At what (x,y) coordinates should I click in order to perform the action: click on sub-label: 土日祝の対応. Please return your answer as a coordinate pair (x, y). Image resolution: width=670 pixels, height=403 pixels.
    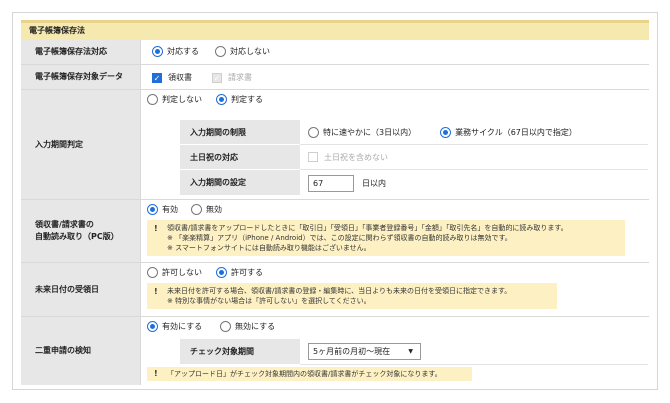
    Looking at the image, I should click on (240, 157).